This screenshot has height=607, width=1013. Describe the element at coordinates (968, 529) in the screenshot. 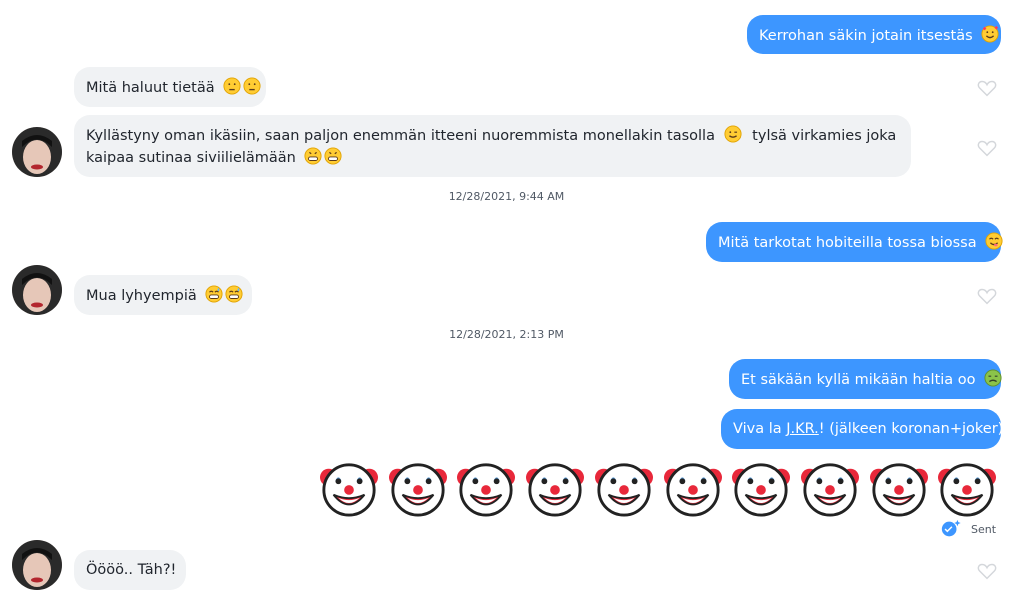

I see `sent-status: Sent` at that location.